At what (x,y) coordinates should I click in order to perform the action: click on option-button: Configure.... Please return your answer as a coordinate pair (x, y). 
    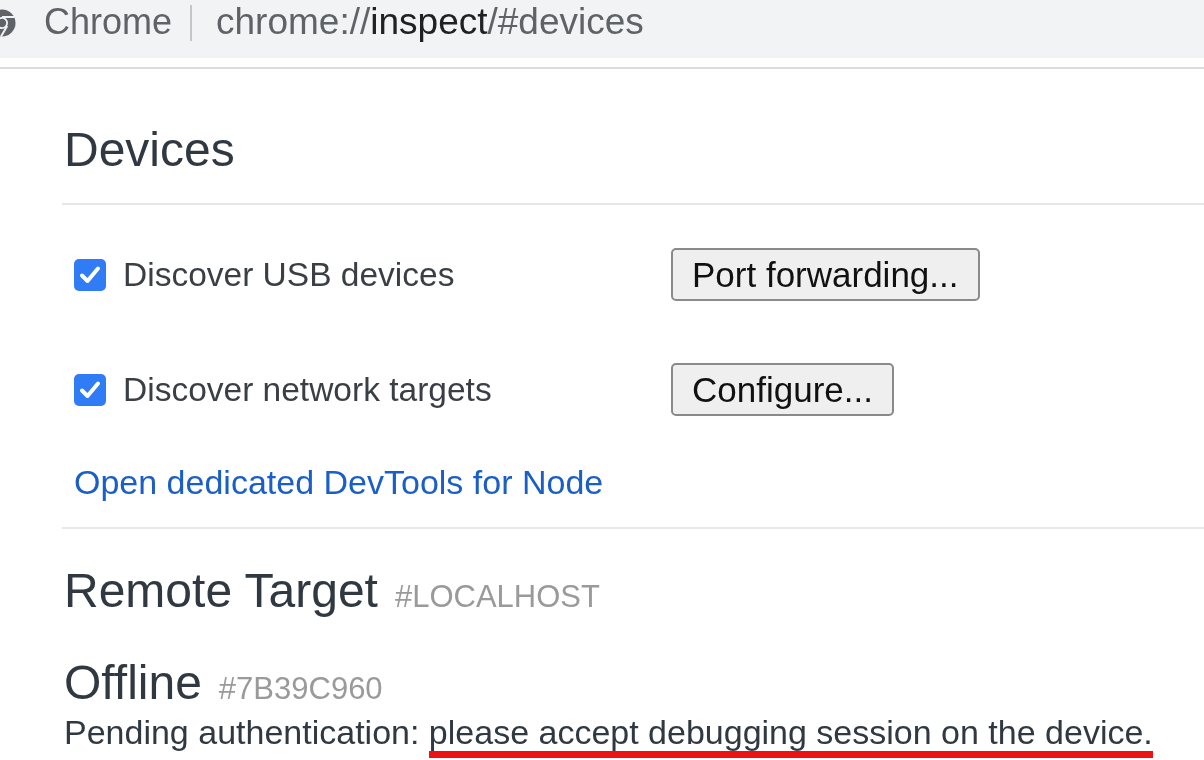
    Looking at the image, I should click on (782, 389).